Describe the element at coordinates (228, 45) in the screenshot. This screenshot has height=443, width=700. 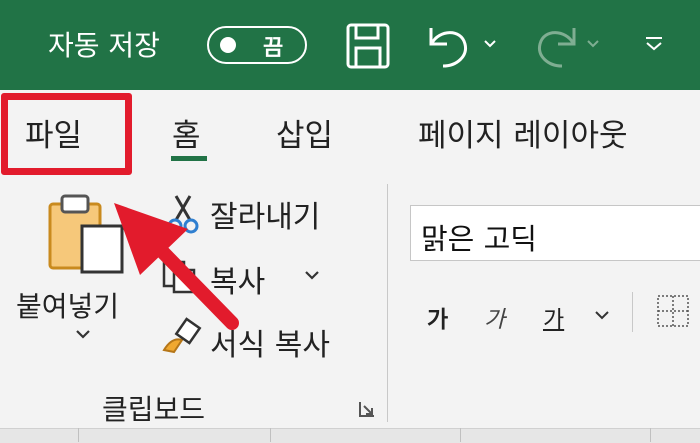
I see `toggle-knob` at that location.